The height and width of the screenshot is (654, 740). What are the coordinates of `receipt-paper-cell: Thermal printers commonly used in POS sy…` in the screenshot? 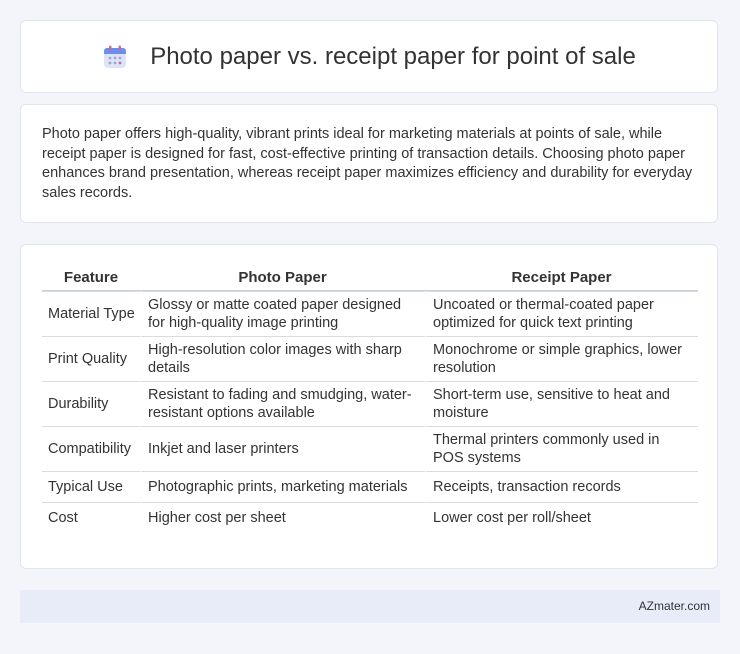 It's located at (561, 448).